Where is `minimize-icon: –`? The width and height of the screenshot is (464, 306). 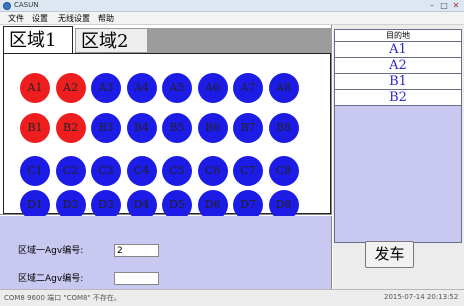 minimize-icon: – is located at coordinates (432, 6).